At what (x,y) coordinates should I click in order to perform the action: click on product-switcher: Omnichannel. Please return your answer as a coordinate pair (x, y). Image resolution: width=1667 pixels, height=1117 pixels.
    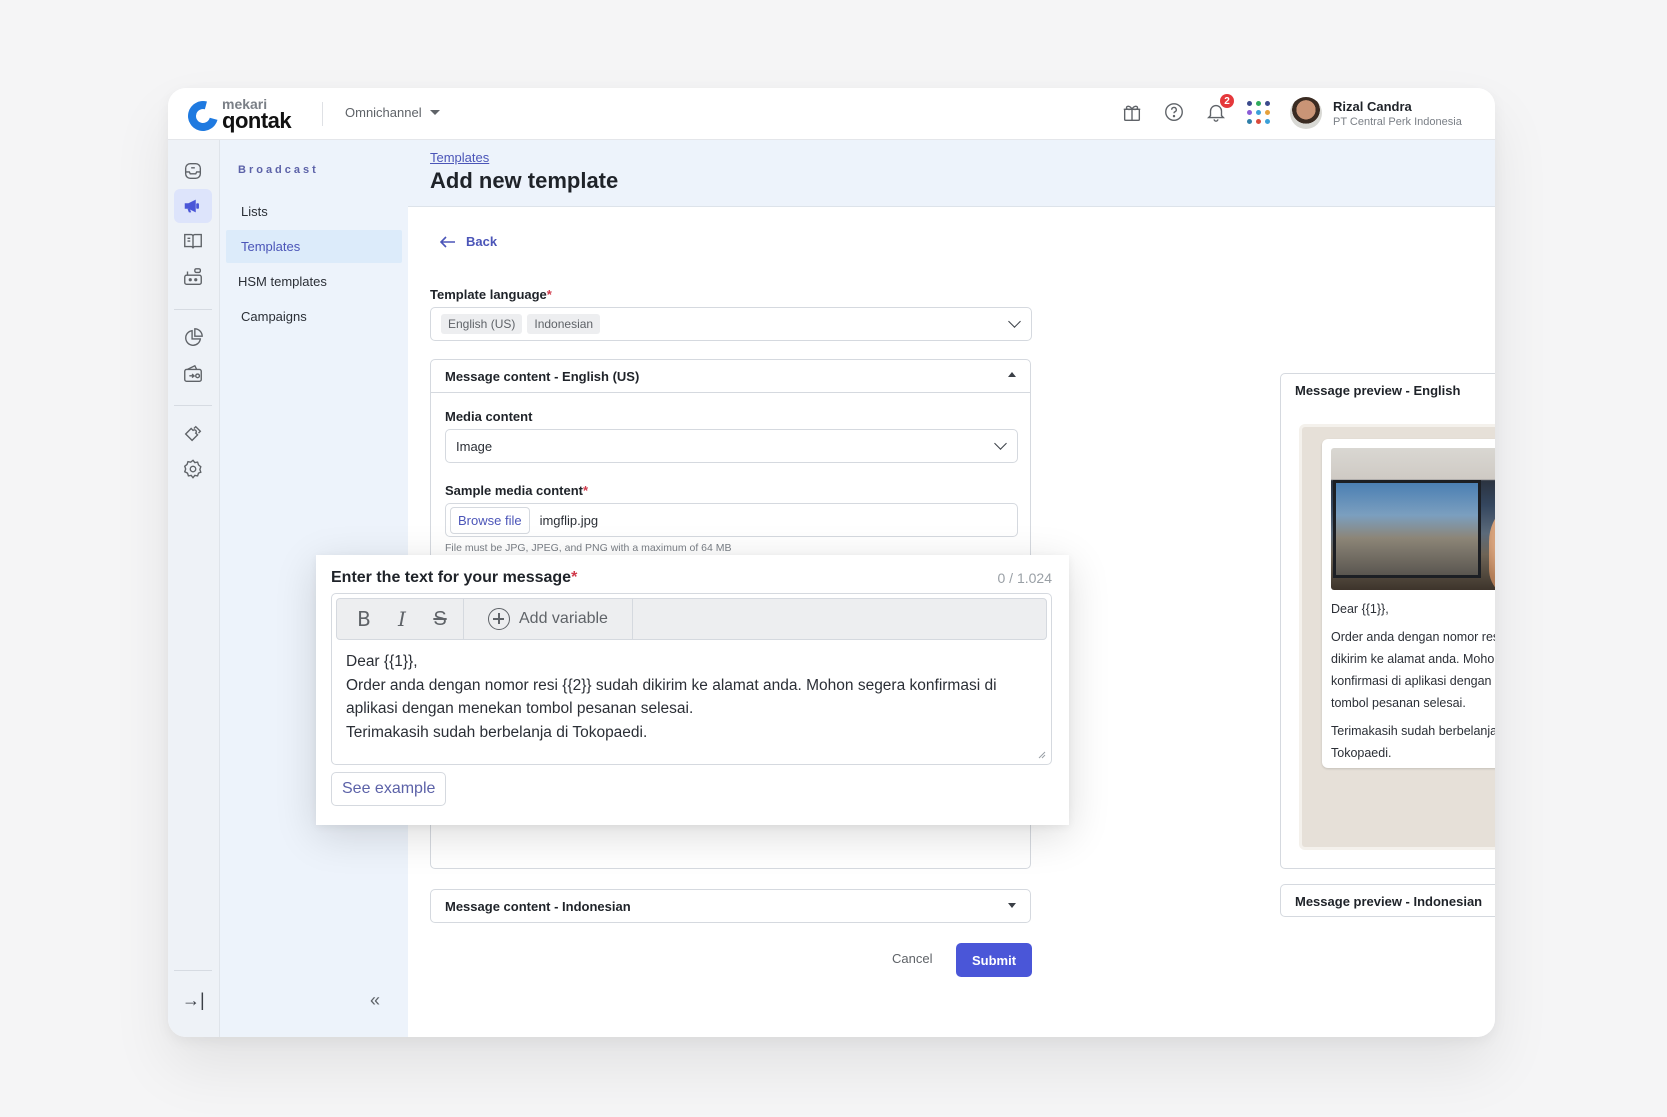
    Looking at the image, I should click on (392, 112).